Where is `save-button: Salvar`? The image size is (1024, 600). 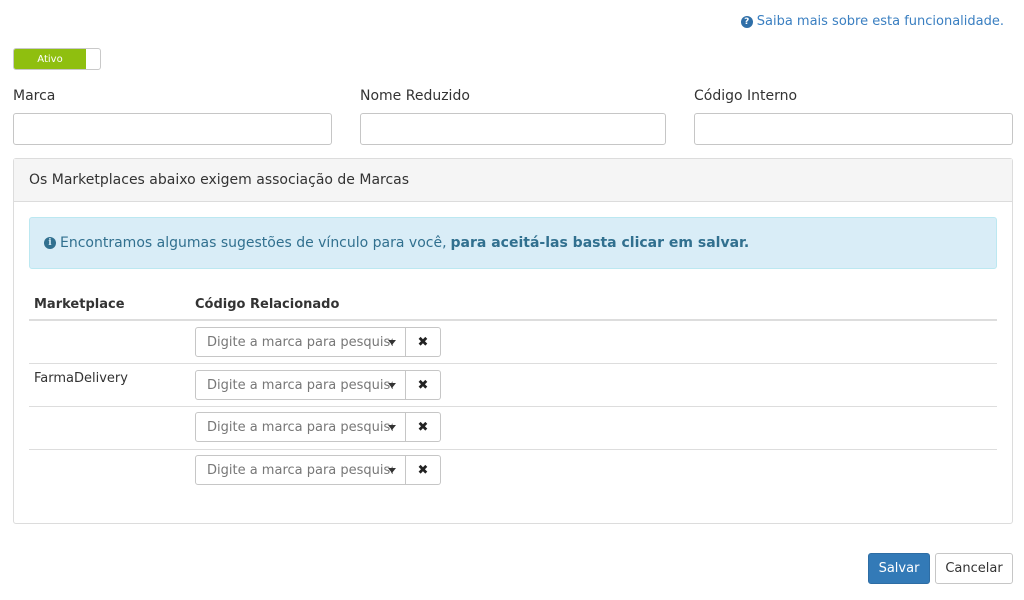
save-button: Salvar is located at coordinates (899, 568).